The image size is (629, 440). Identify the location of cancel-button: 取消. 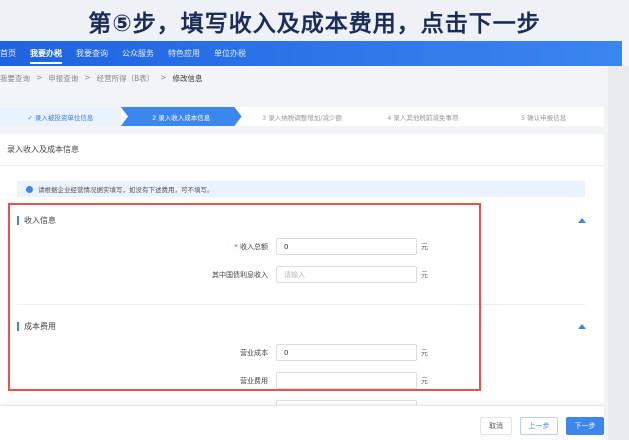
(496, 426).